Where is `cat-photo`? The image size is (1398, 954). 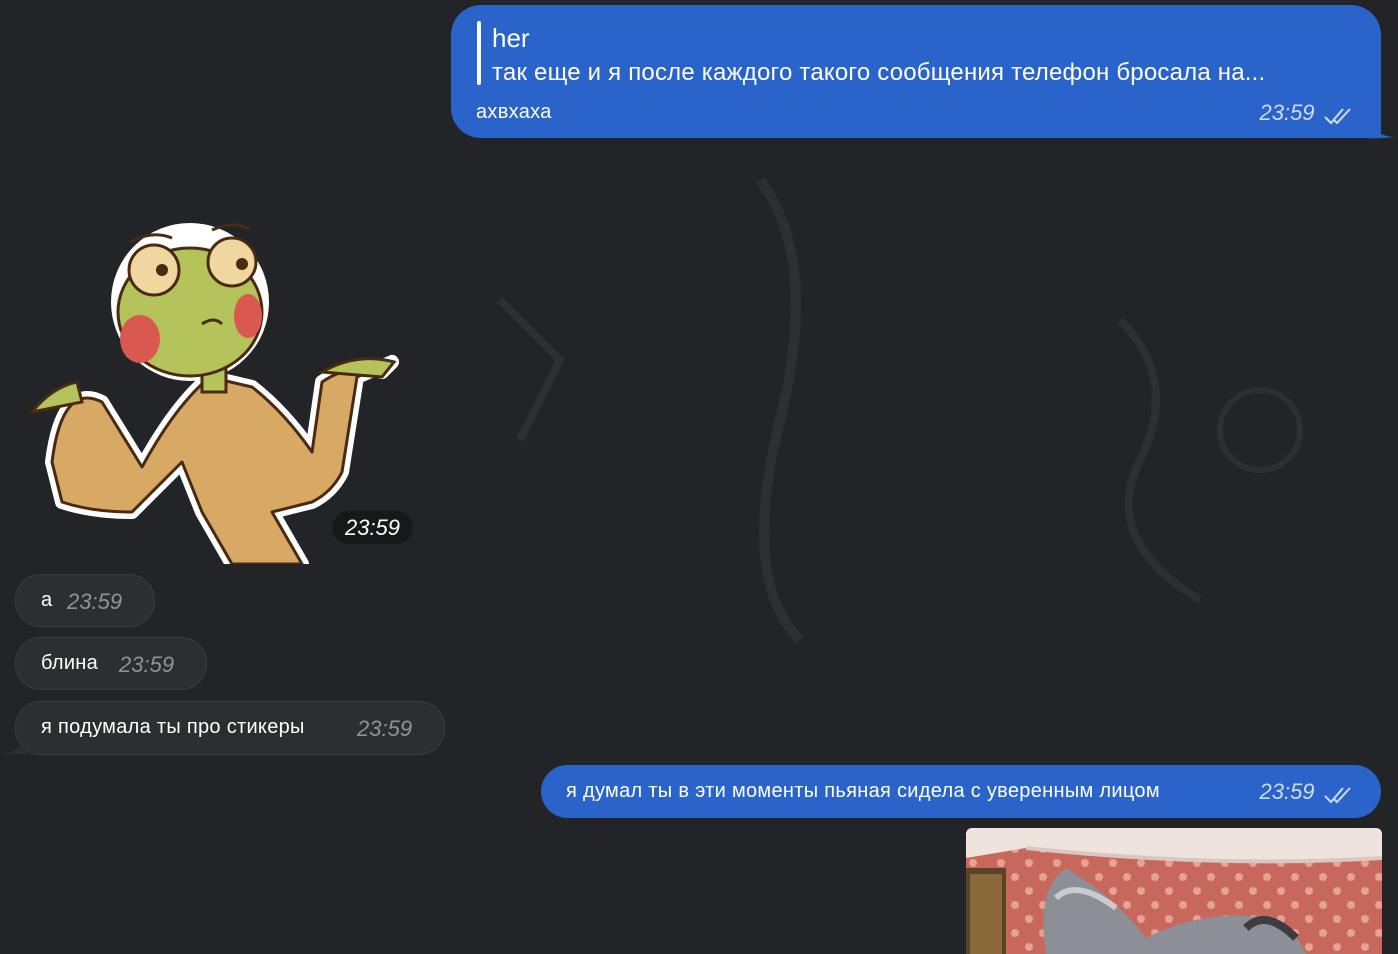
cat-photo is located at coordinates (1174, 891).